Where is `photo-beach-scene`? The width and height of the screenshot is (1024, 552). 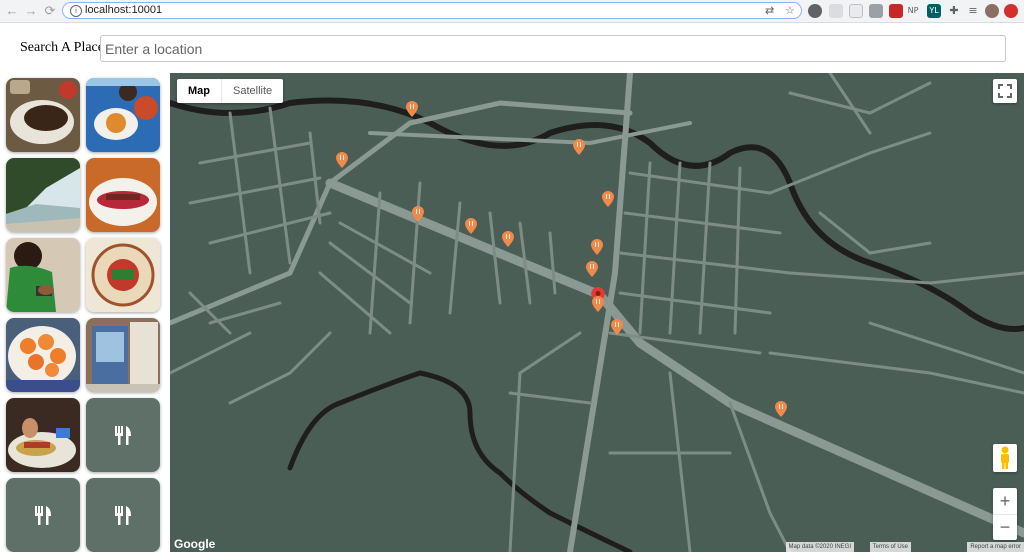
photo-beach-scene is located at coordinates (43, 195).